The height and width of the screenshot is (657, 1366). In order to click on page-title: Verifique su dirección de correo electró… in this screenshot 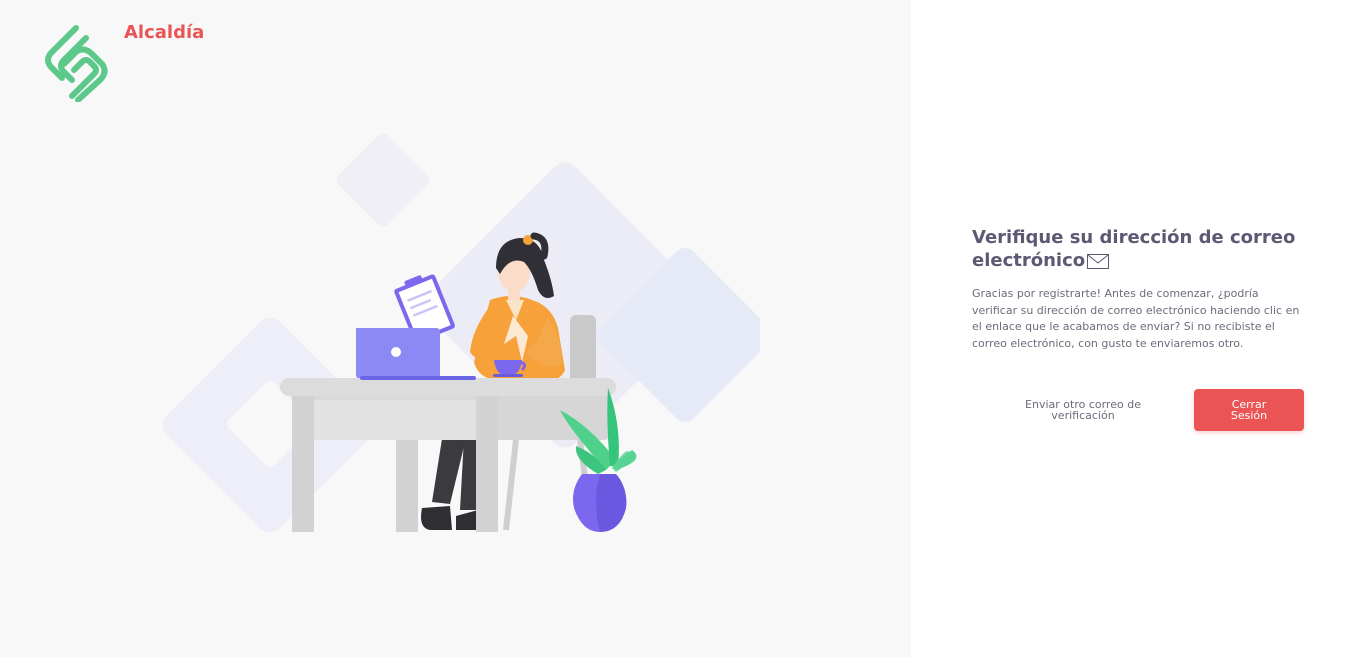, I will do `click(1142, 249)`.